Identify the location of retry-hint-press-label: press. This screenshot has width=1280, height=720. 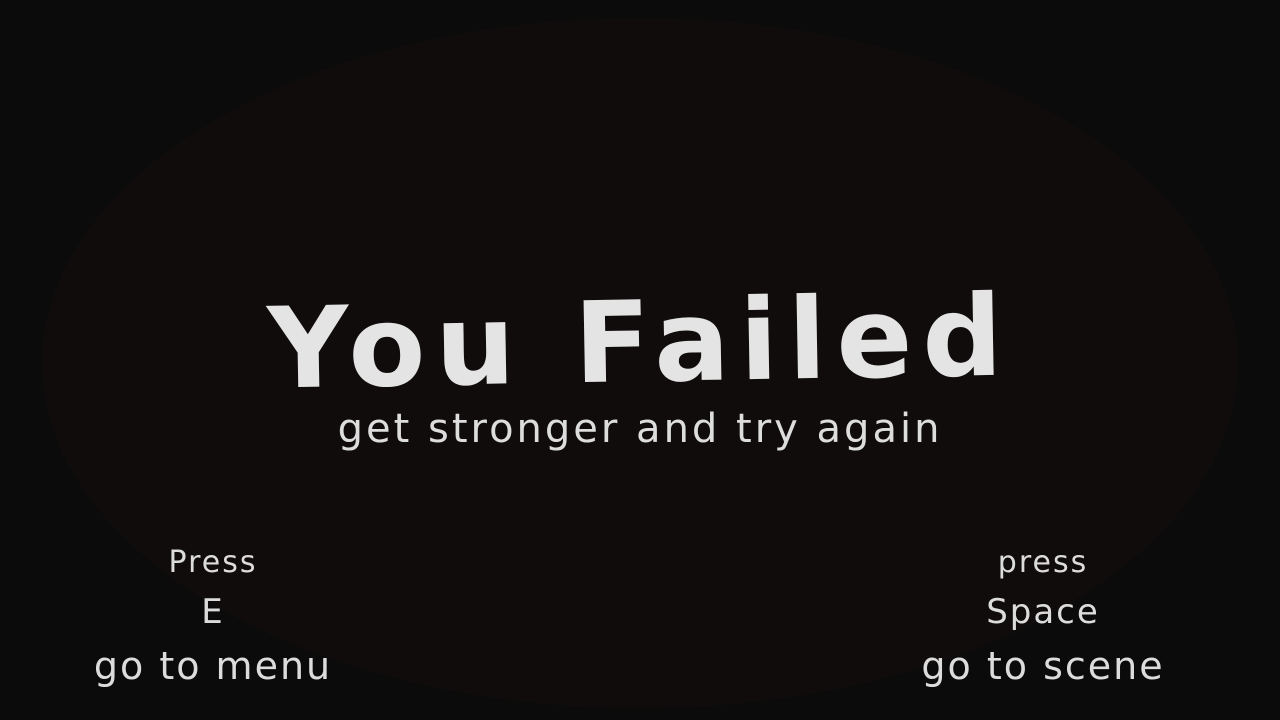
(1043, 562).